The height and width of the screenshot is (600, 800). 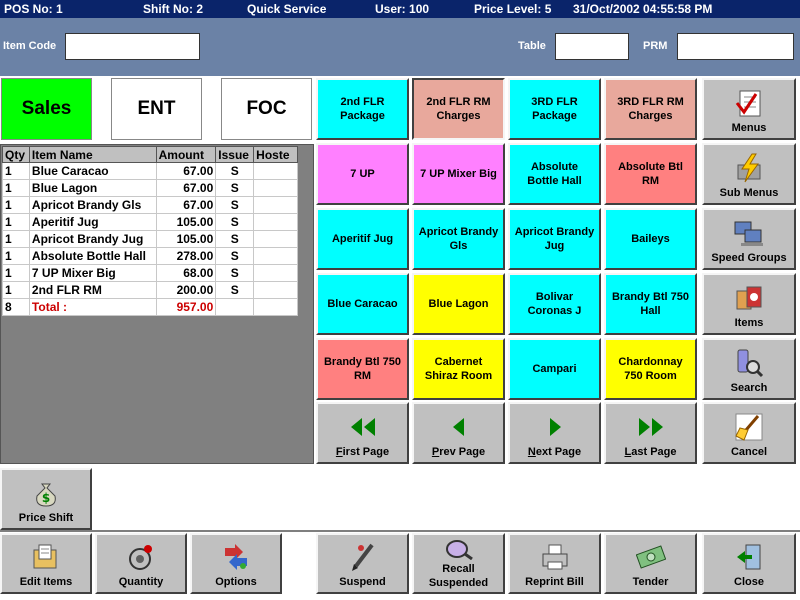 What do you see at coordinates (458, 369) in the screenshot?
I see `item-button: Cabernet Shiraz Room` at bounding box center [458, 369].